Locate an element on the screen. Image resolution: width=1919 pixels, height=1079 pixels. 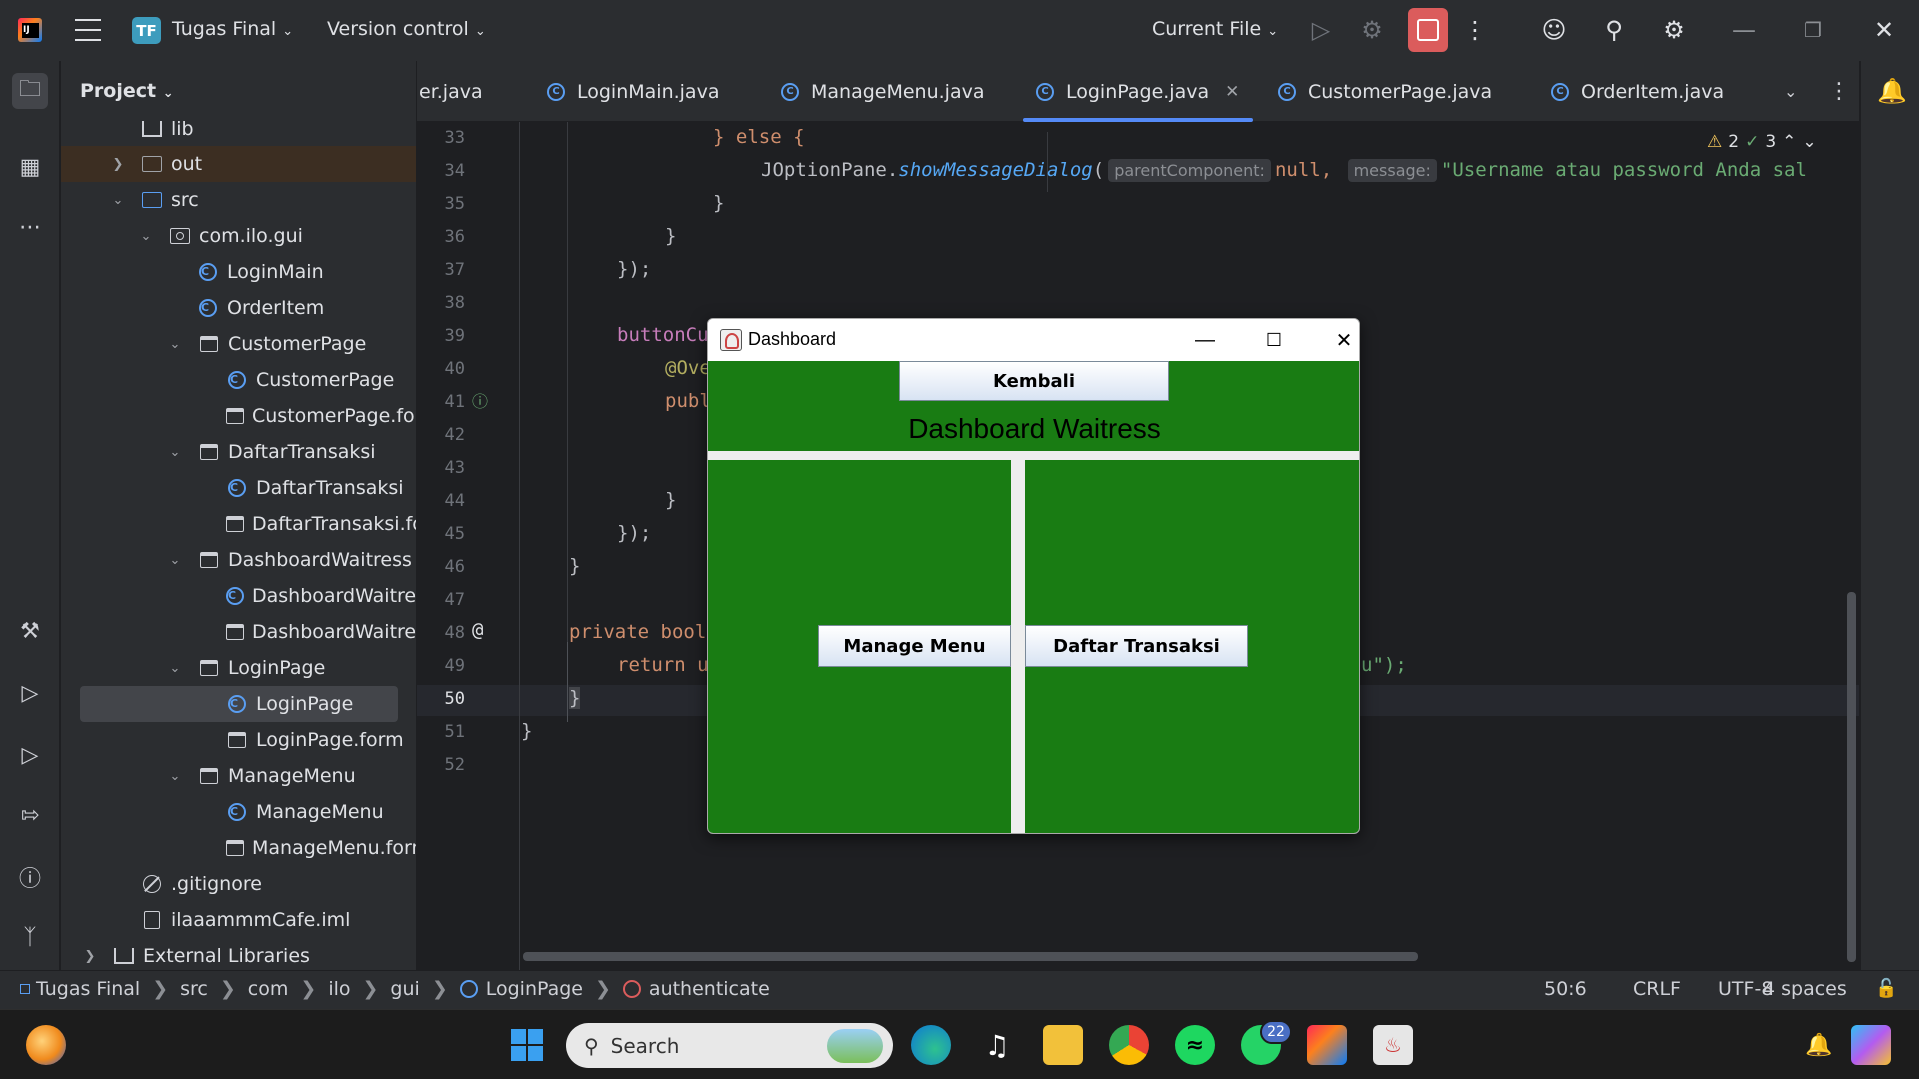
file-explorer-icon is located at coordinates (1063, 1045).